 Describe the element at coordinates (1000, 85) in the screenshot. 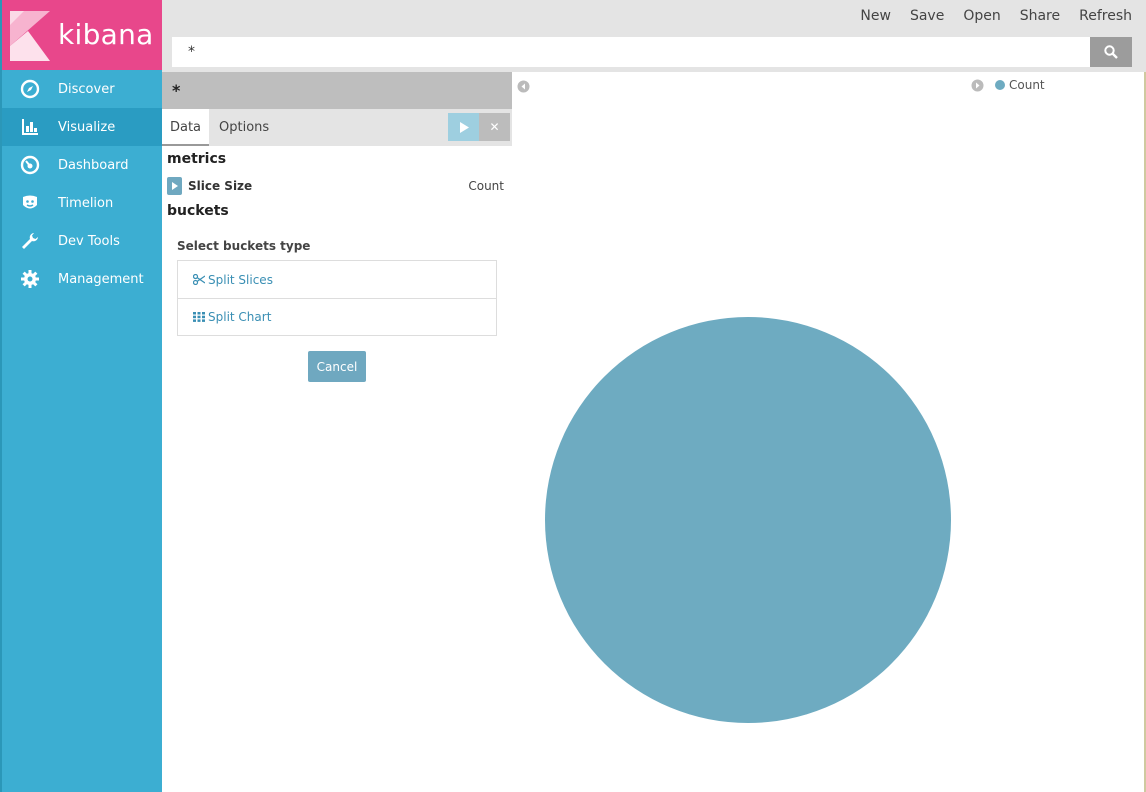

I see `legend-dot` at that location.